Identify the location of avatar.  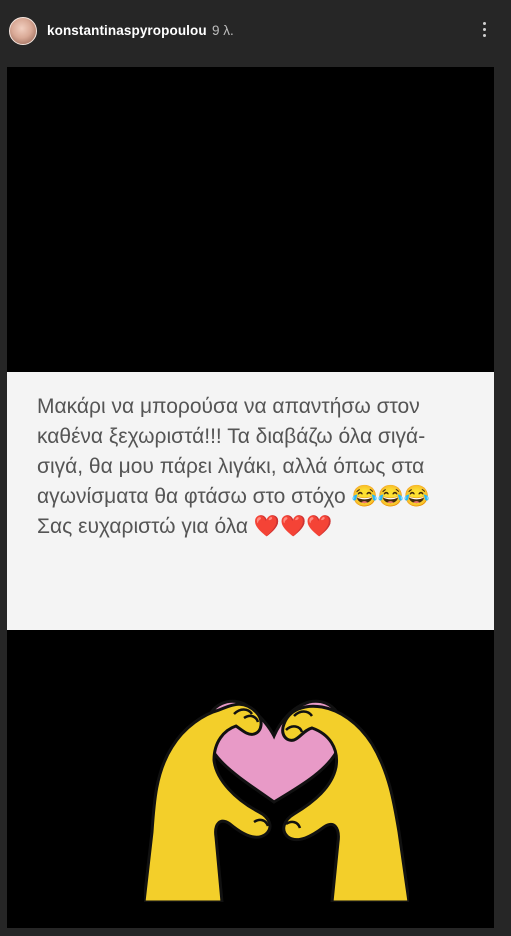
(23, 31).